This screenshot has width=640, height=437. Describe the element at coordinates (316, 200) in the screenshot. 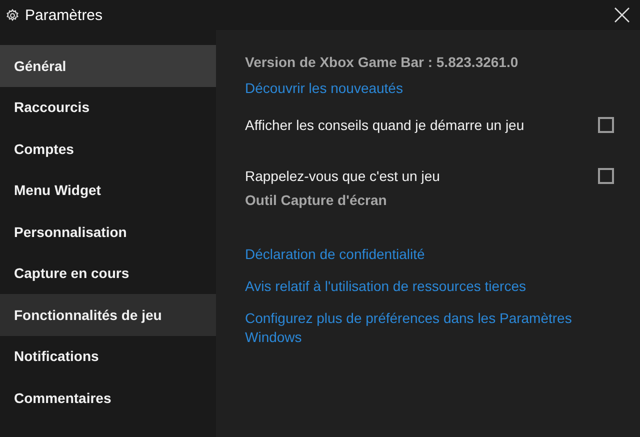

I see `option-note: Outil Capture d'écran` at that location.